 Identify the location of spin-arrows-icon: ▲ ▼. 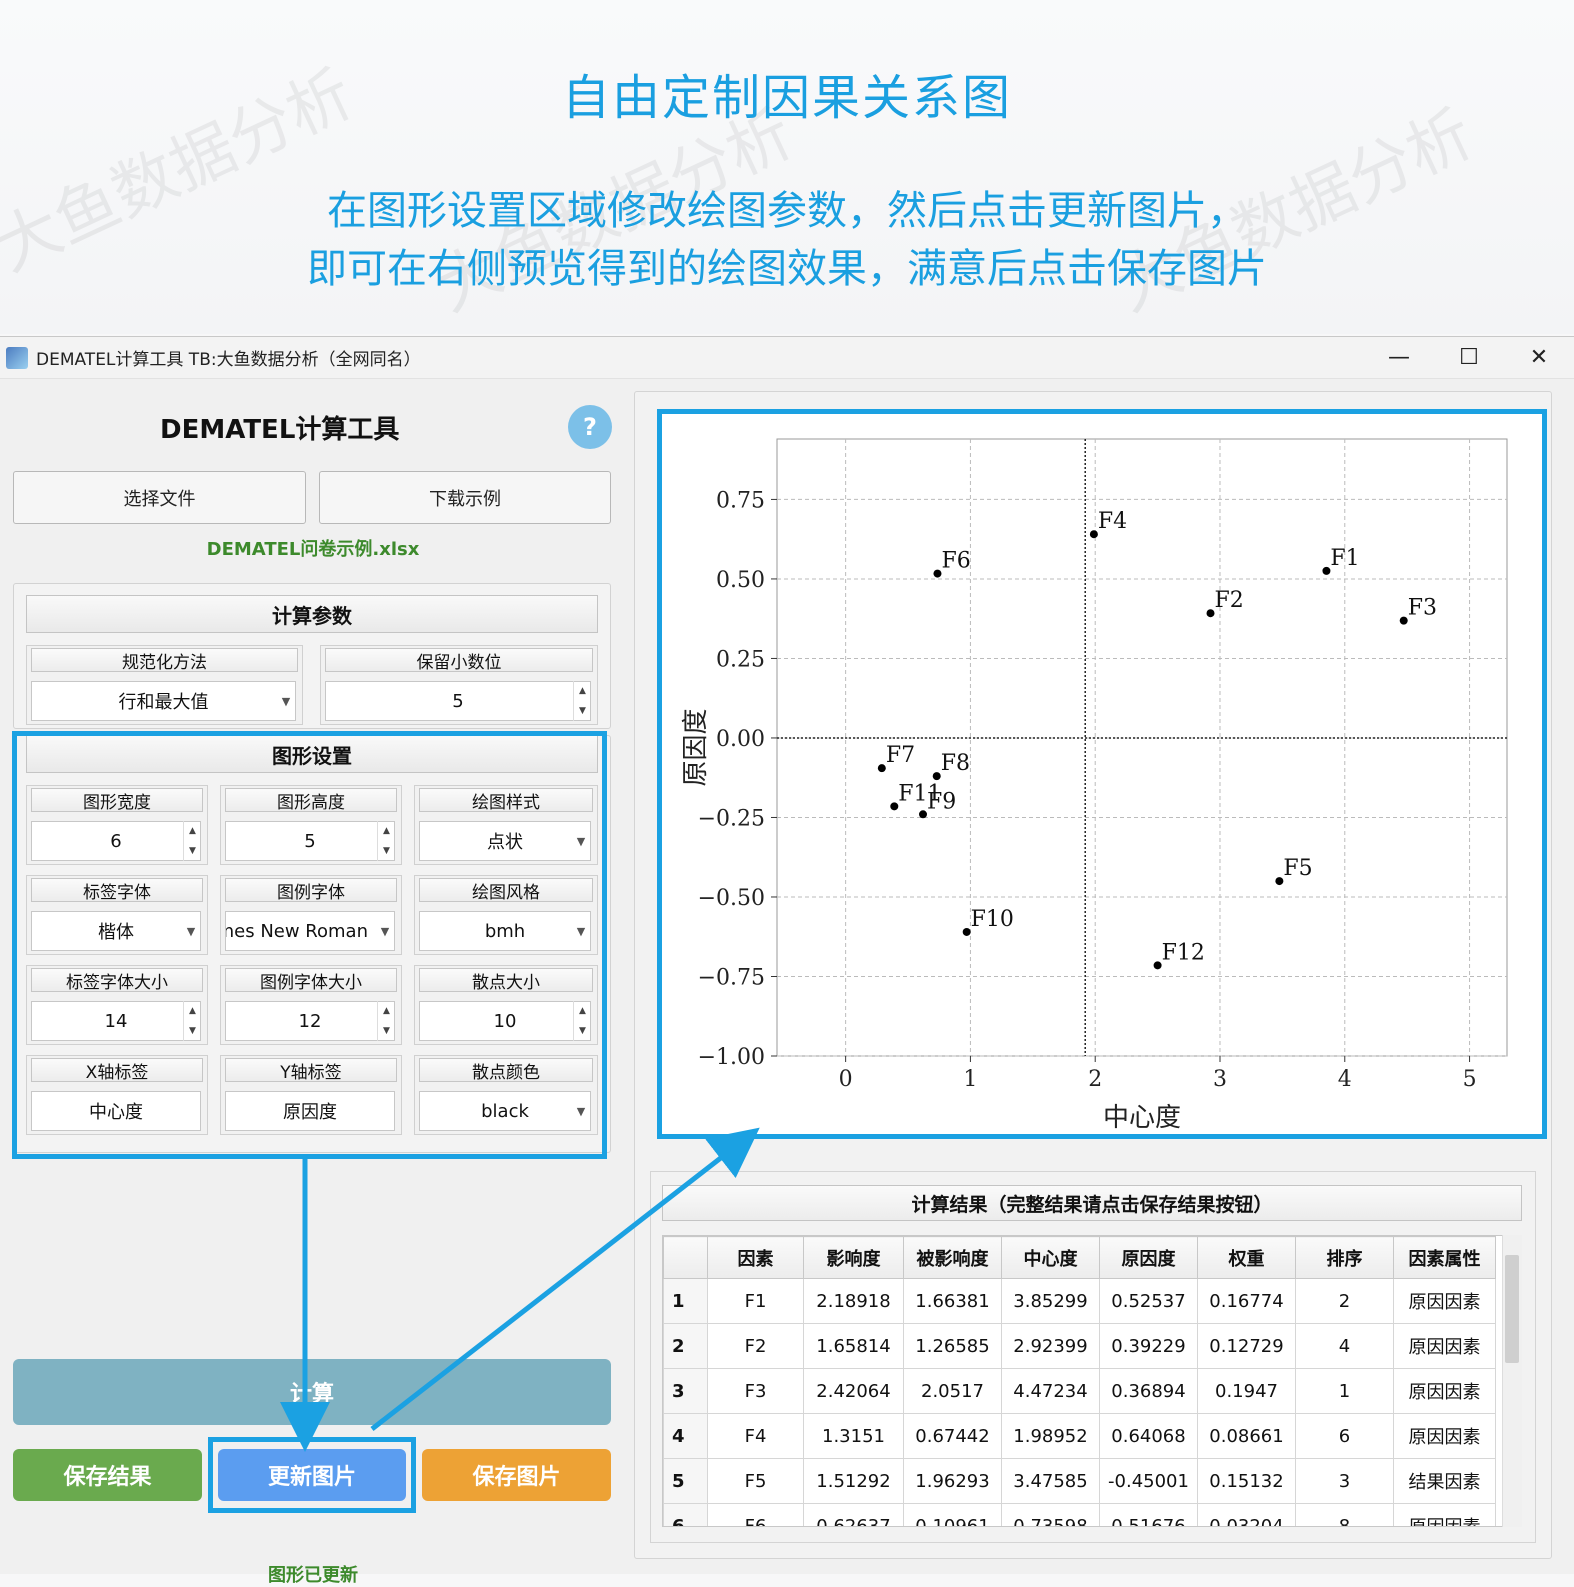
(582, 701).